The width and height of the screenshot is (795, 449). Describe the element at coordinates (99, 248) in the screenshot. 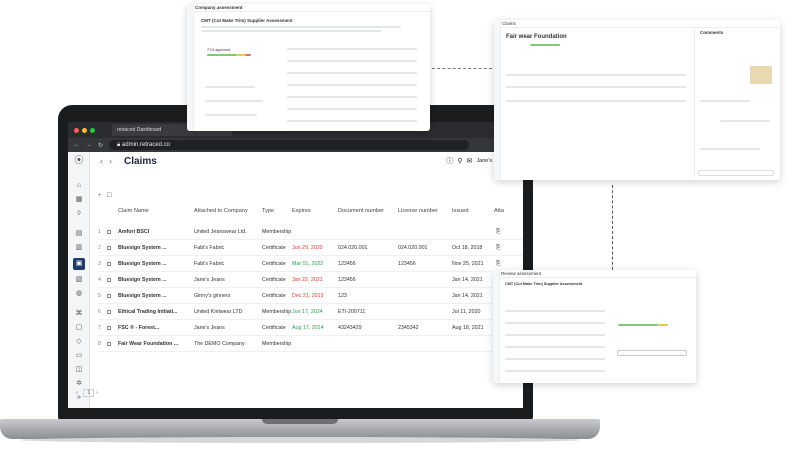

I see `row-index: 2` at that location.